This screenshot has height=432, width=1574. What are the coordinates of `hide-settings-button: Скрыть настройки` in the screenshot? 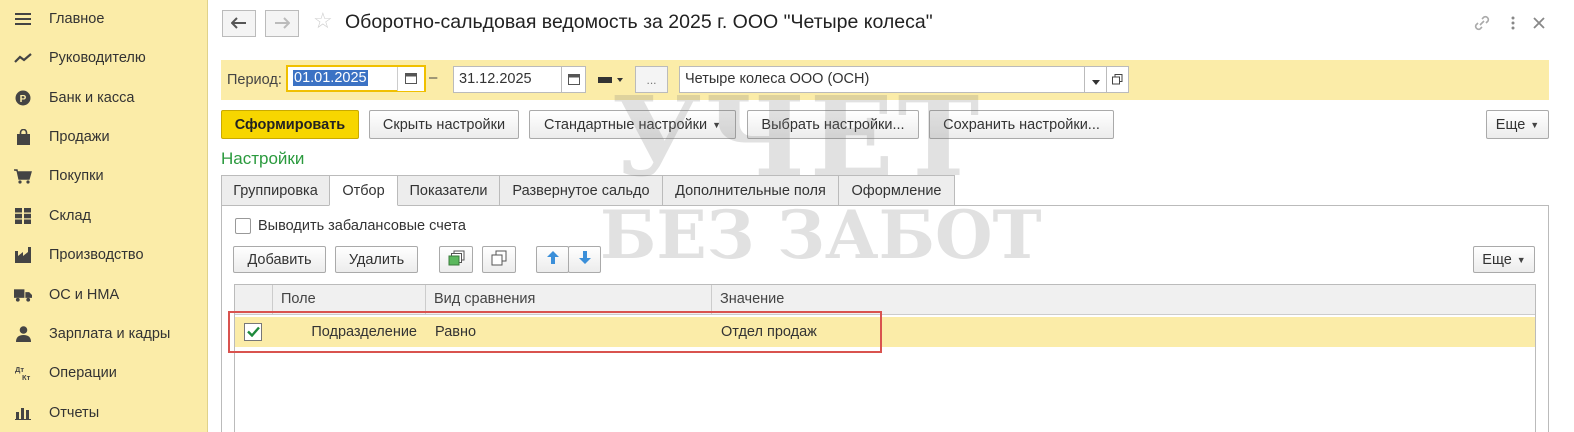 It's located at (444, 124).